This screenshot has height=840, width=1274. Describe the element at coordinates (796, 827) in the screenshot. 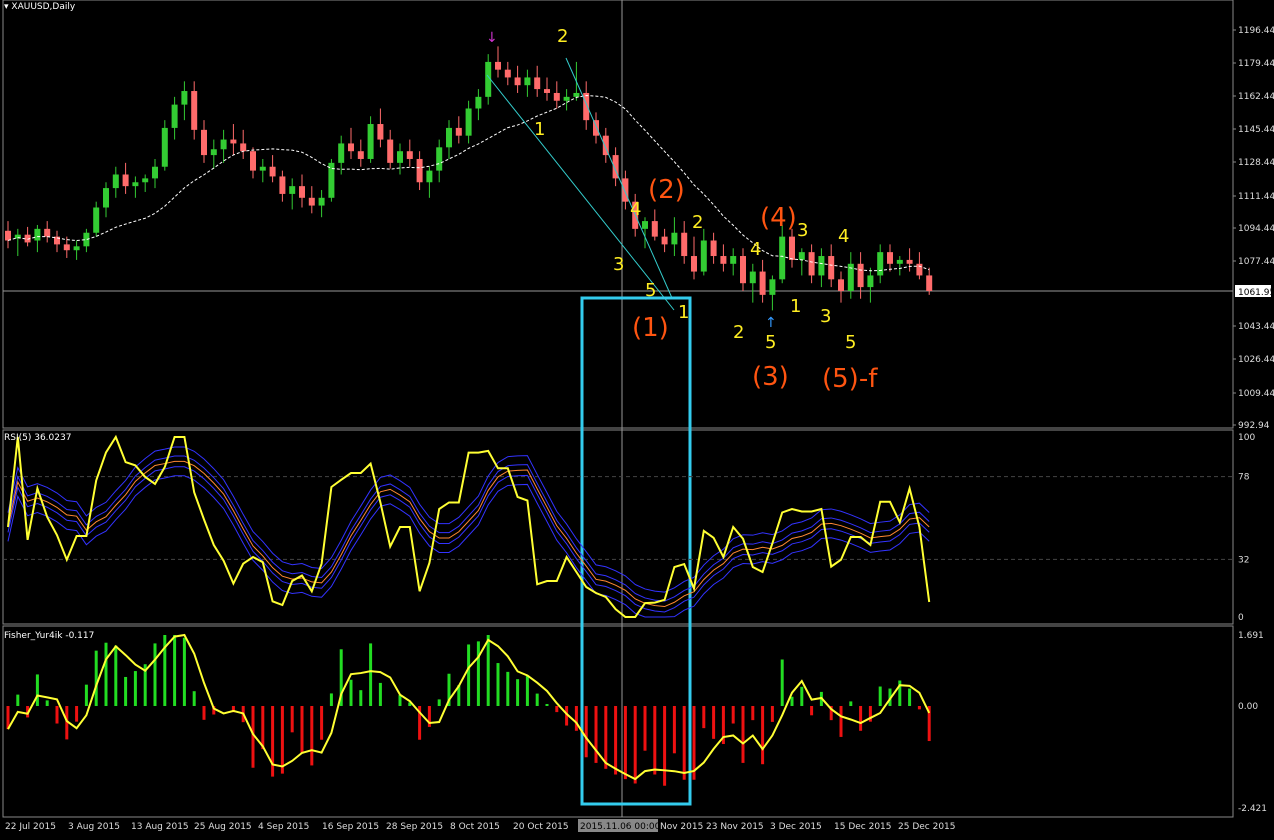

I see `time-label: 3 Dec 2015` at that location.